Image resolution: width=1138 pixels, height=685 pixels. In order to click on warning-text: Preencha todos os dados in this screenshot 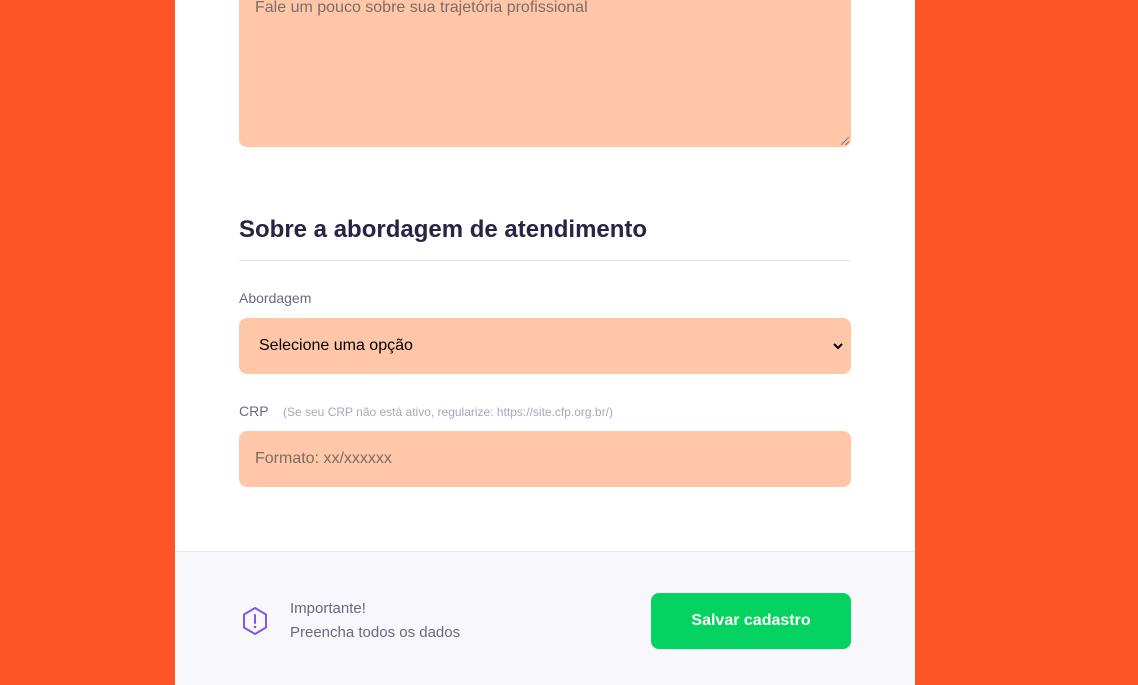, I will do `click(375, 632)`.